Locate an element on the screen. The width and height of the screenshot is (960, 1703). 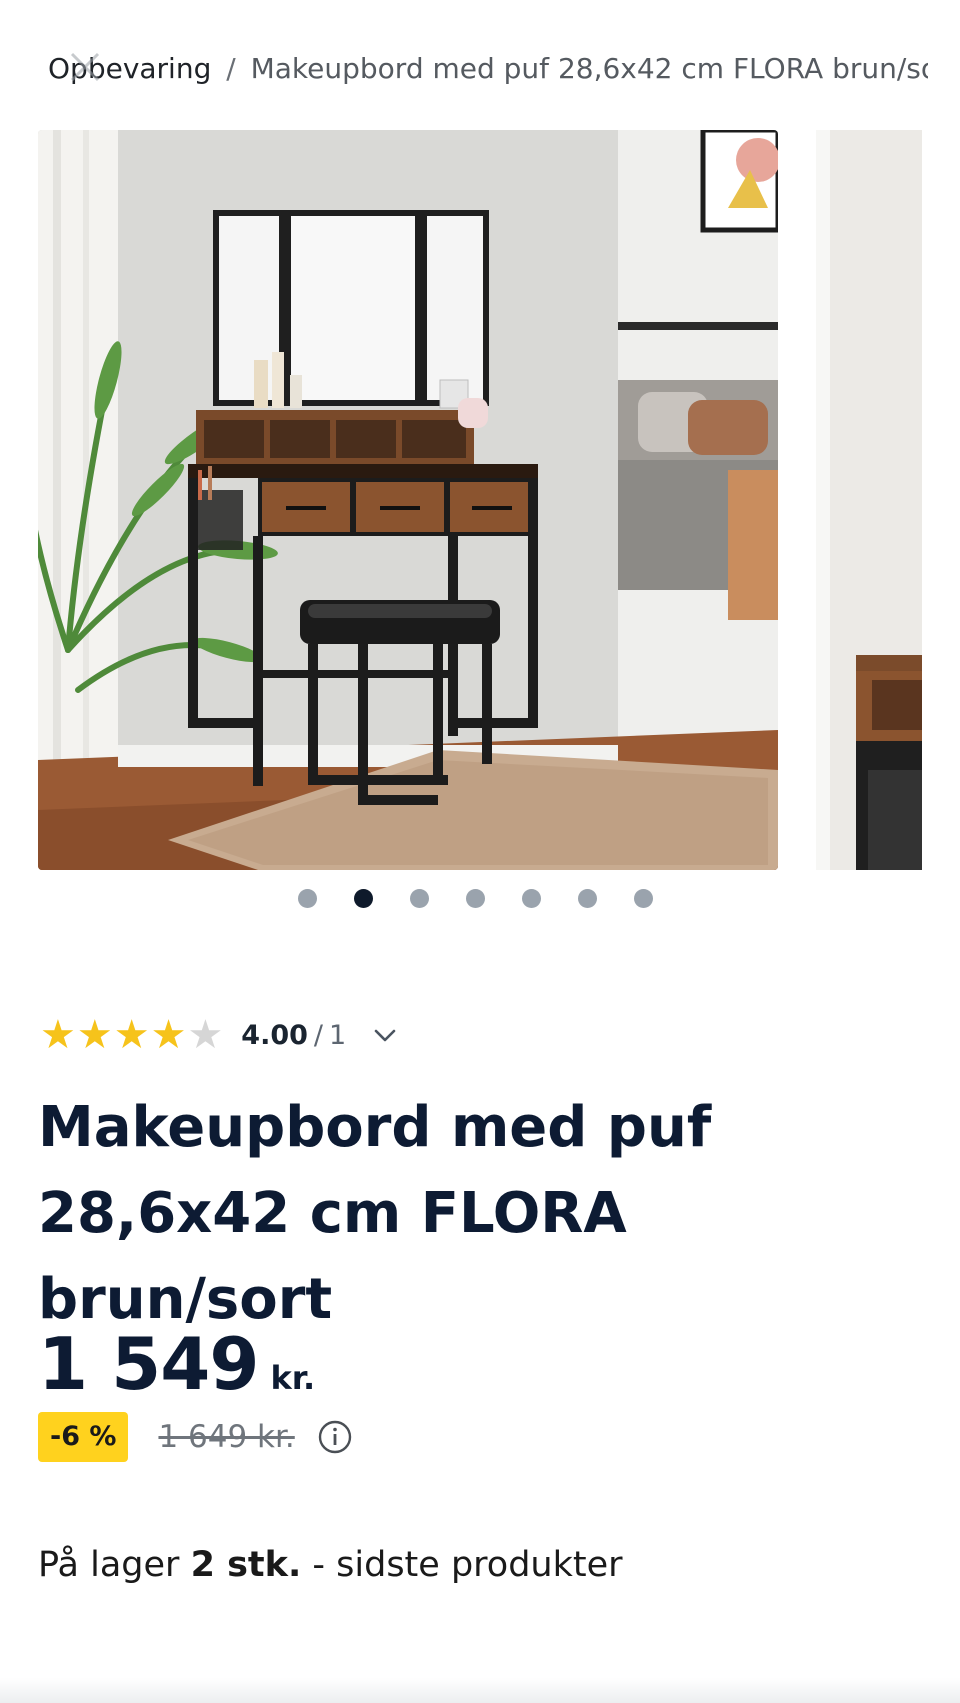
rating-stars: ★ ★ ★ ★ ★ is located at coordinates (131, 1035).